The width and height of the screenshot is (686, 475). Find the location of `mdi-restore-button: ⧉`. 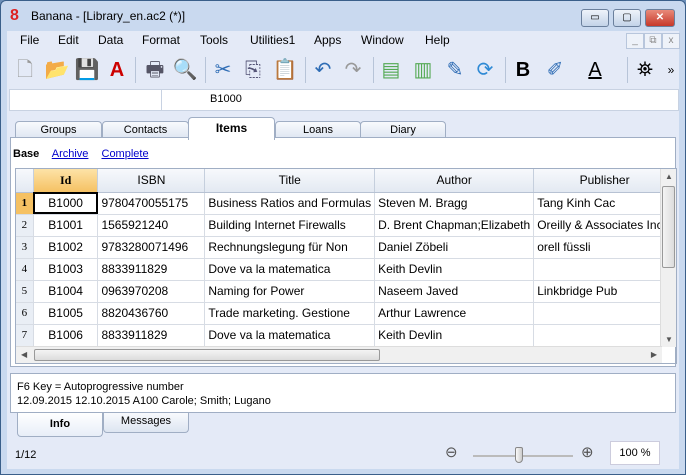

mdi-restore-button: ⧉ is located at coordinates (653, 41).